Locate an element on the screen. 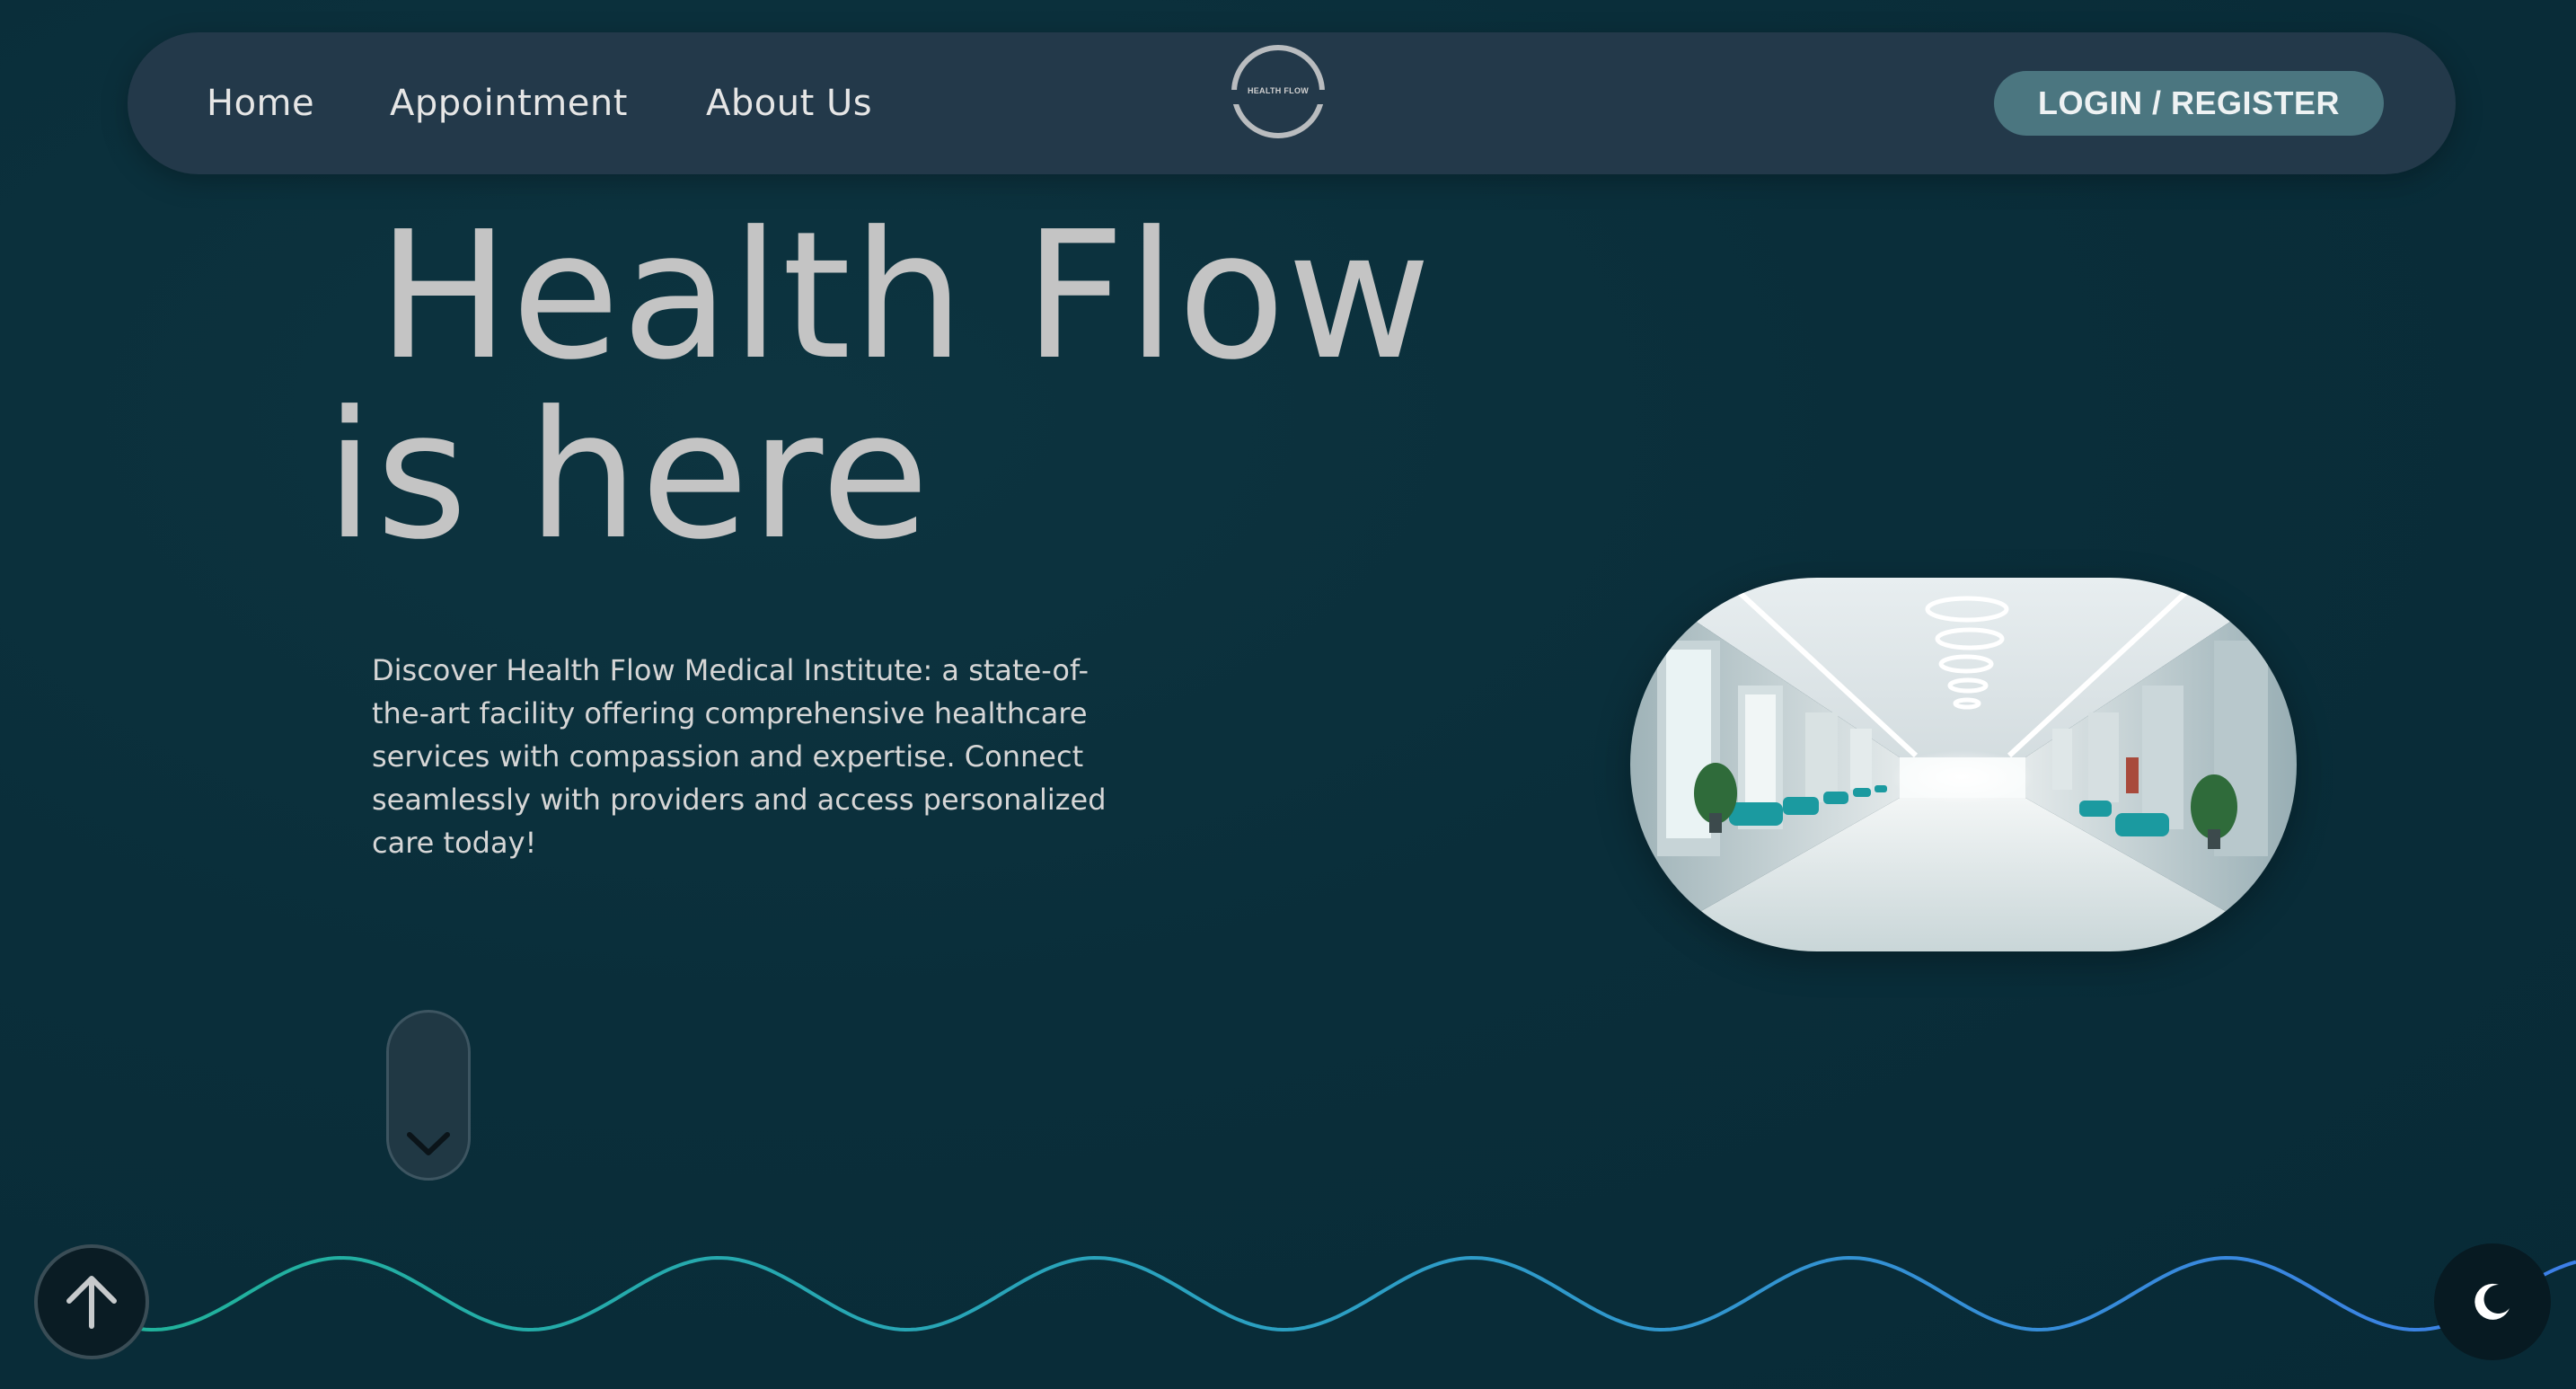 This screenshot has height=1389, width=2576. nav-link-about-us: About Us is located at coordinates (789, 103).